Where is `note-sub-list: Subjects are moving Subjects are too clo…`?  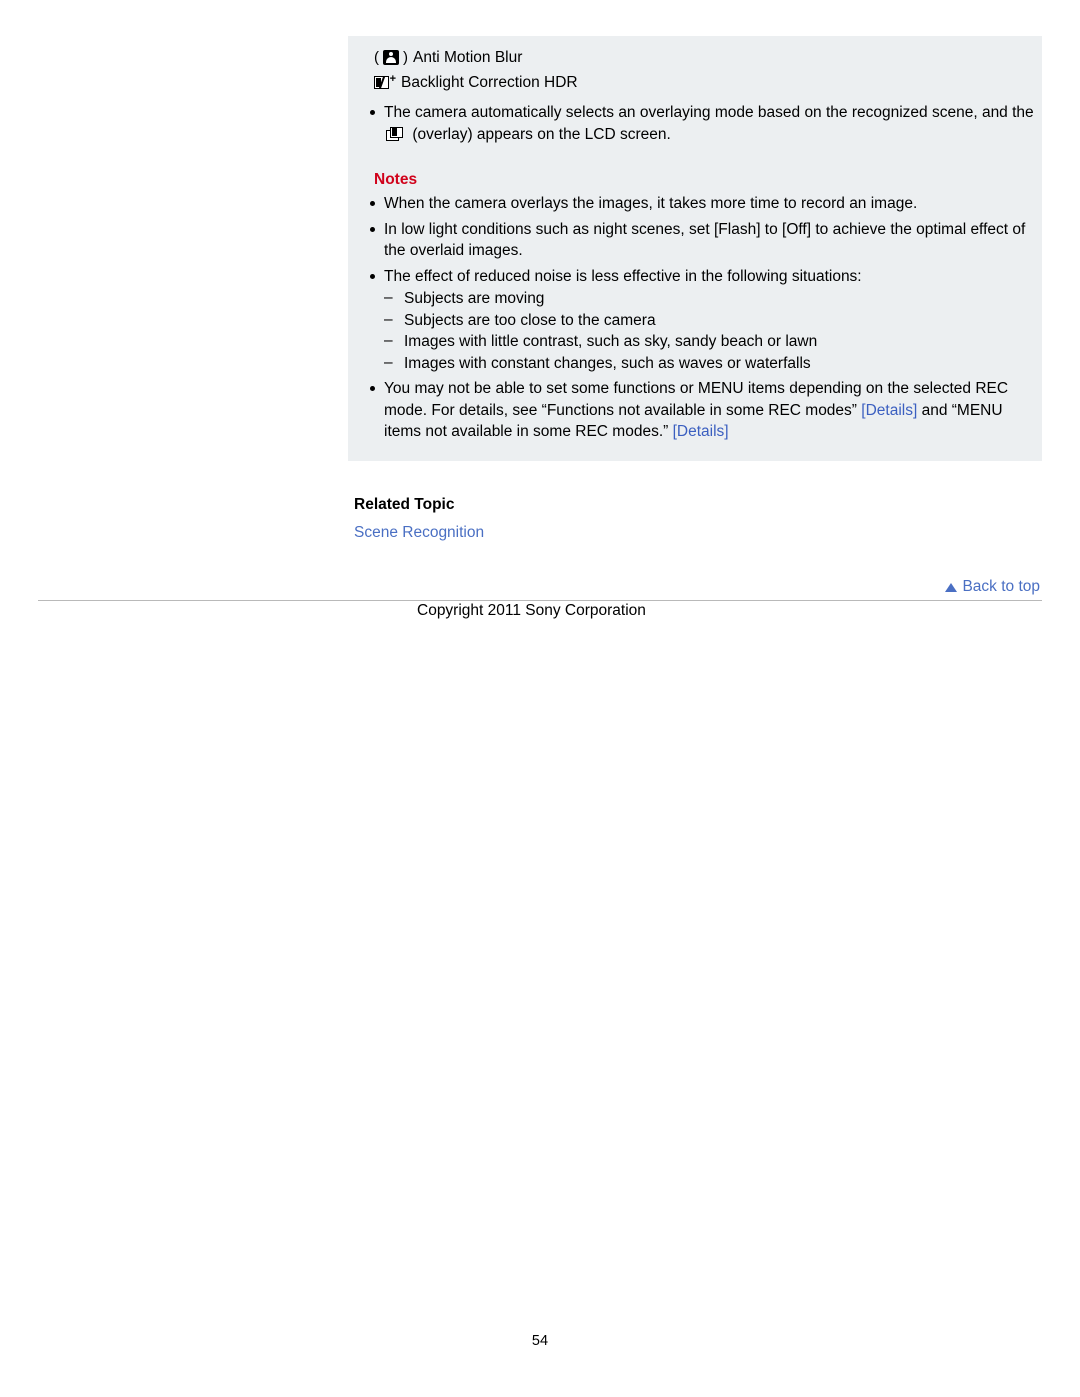 note-sub-list: Subjects are moving Subjects are too clo… is located at coordinates (709, 331).